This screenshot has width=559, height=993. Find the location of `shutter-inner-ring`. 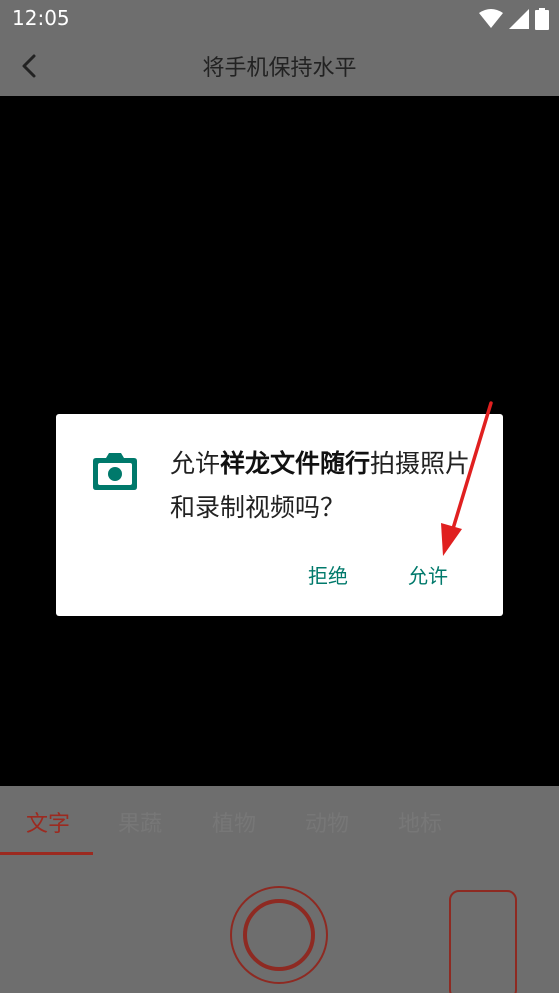

shutter-inner-ring is located at coordinates (279, 935).